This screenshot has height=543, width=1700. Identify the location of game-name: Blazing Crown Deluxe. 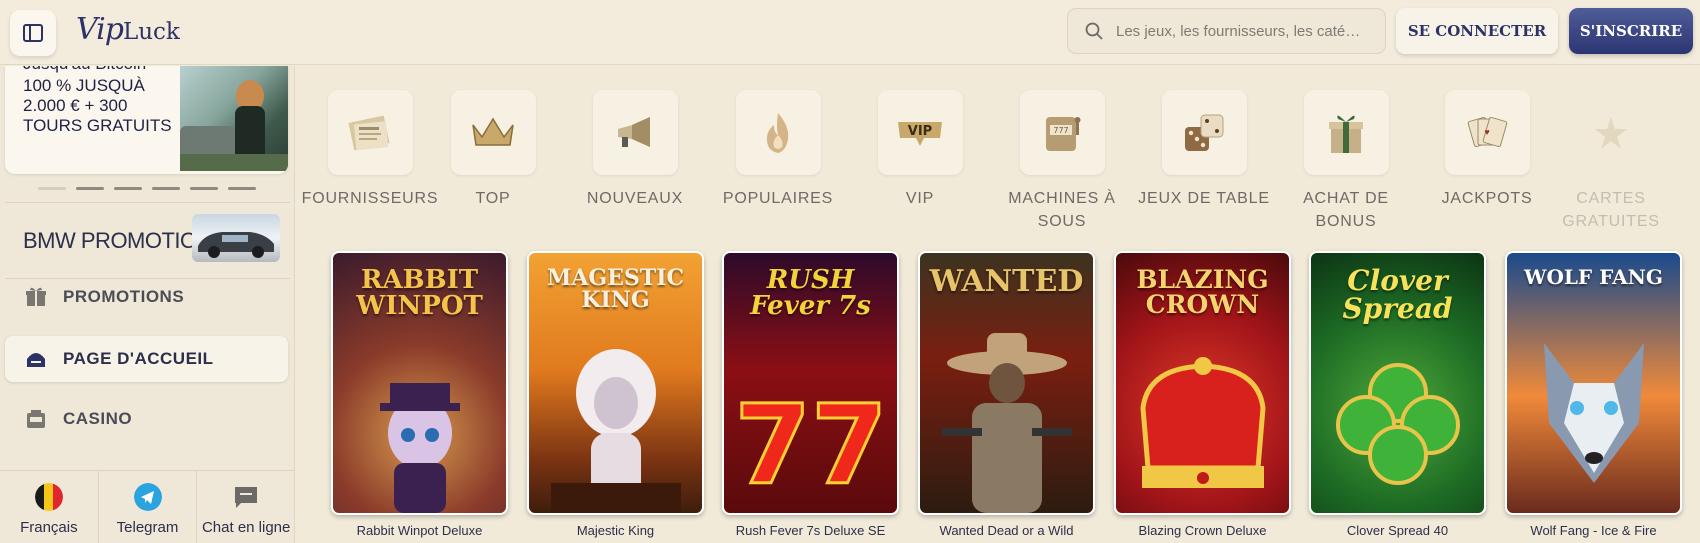
(1202, 530).